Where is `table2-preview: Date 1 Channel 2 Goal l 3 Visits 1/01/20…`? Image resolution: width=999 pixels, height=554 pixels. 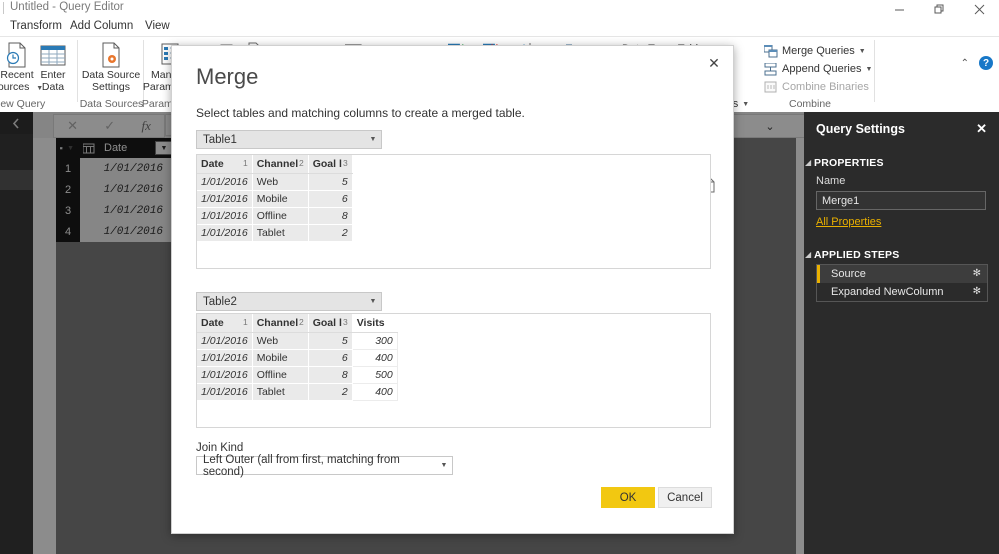
table2-preview: Date 1 Channel 2 Goal l 3 Visits 1/01/20… is located at coordinates (453, 370).